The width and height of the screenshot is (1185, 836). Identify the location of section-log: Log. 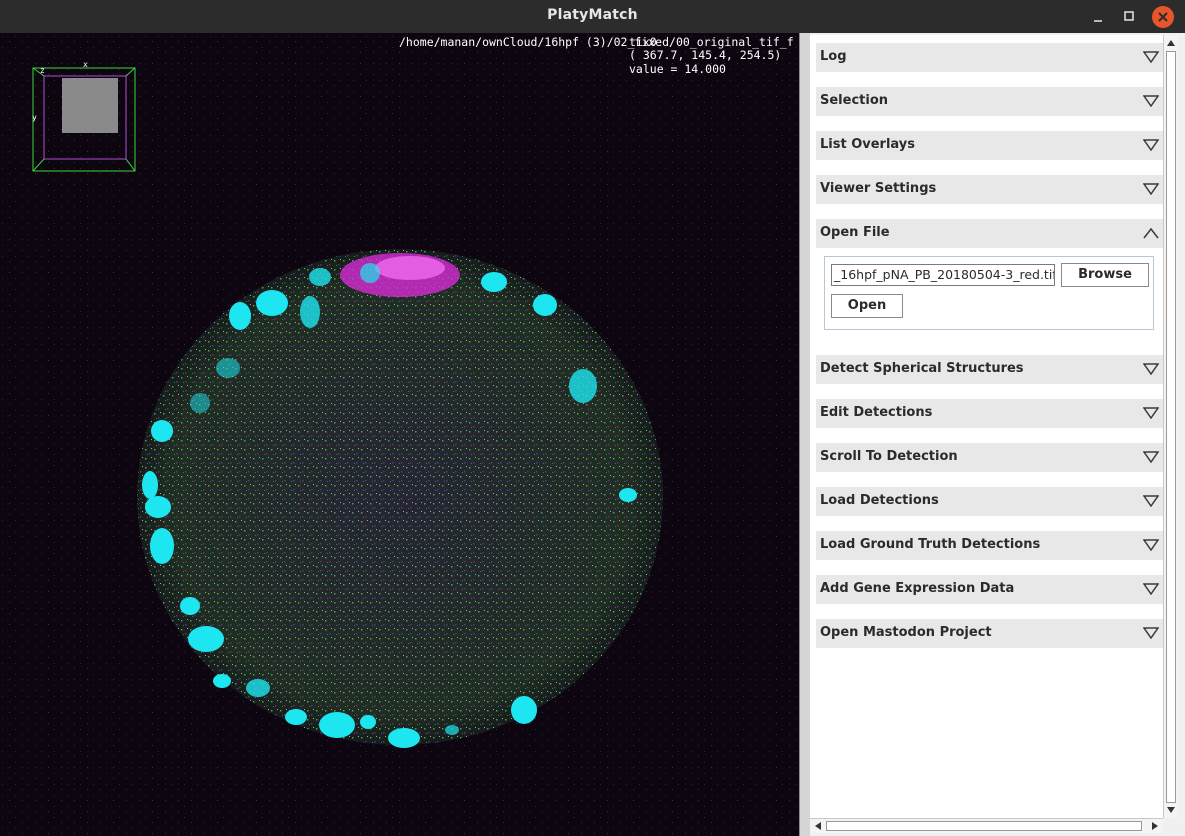
(989, 57).